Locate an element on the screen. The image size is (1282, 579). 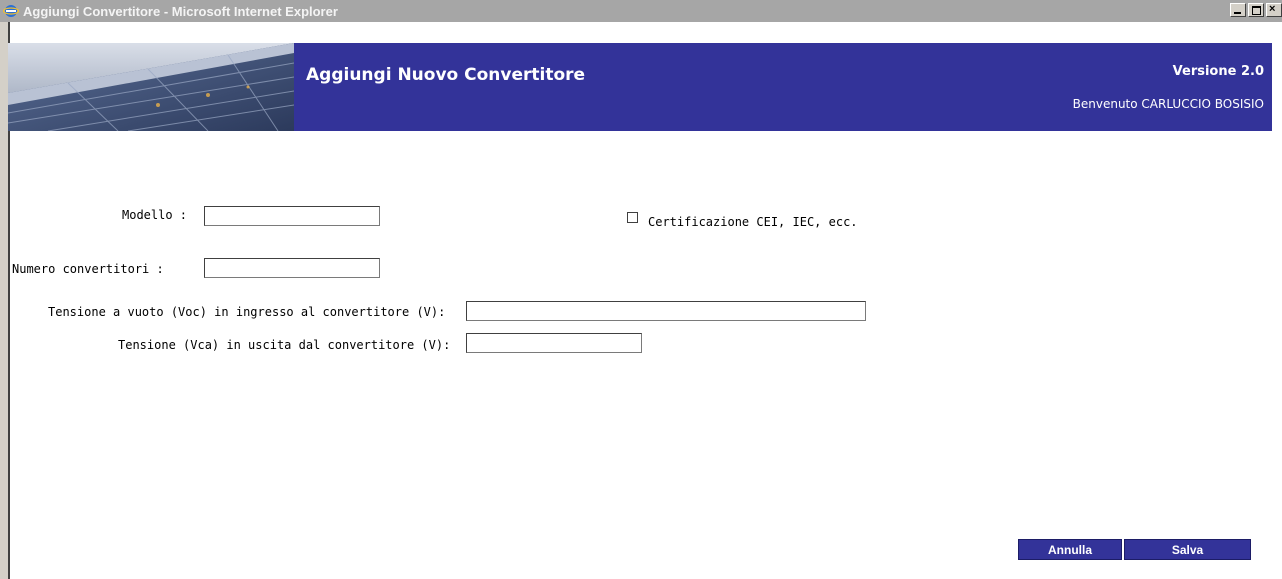
maximize-button is located at coordinates (1256, 10).